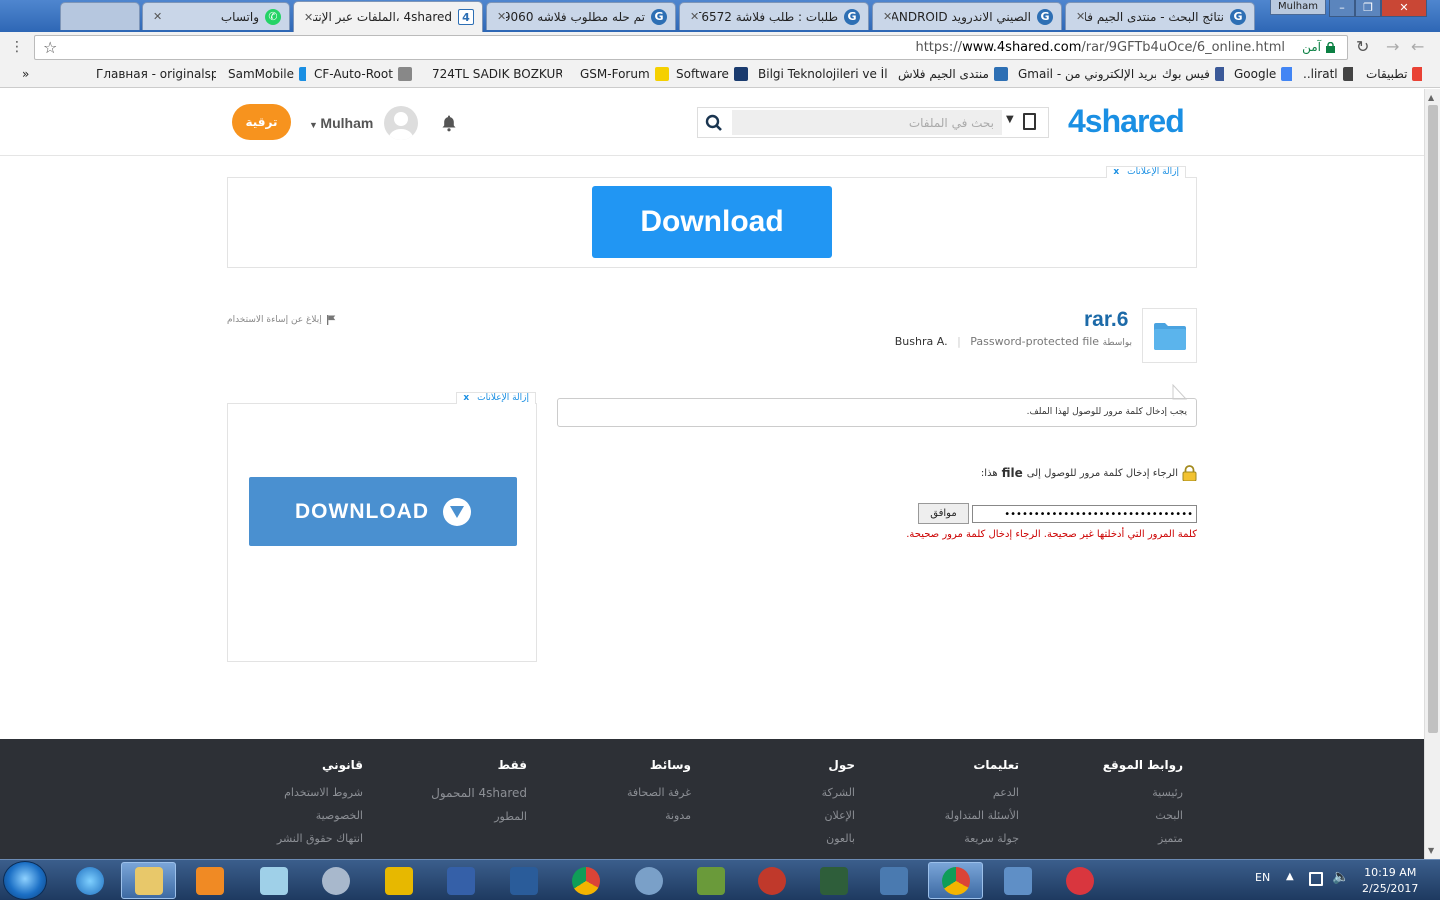 The image size is (1440, 900). I want to click on anchor-app-icon, so click(523, 880).